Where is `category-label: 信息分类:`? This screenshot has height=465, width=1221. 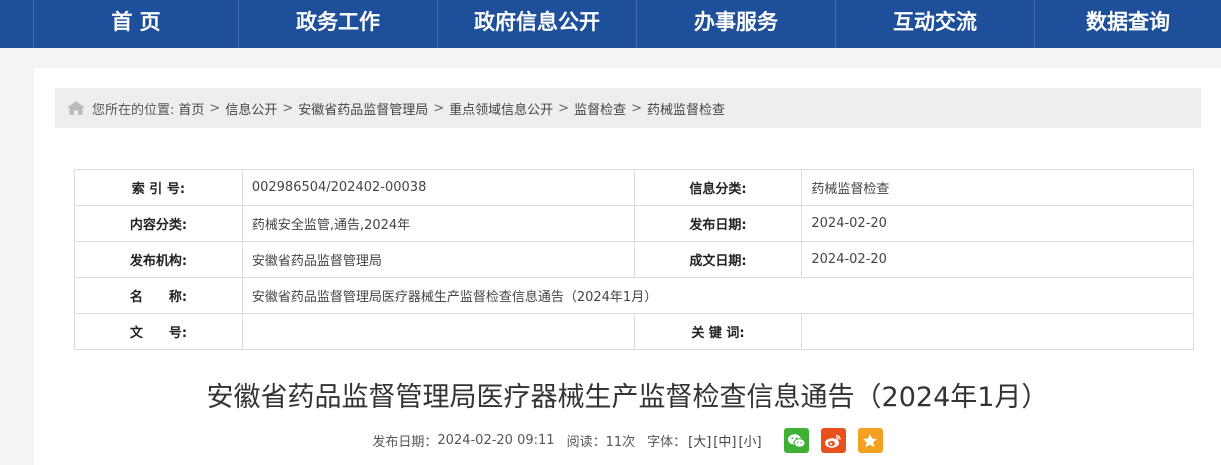
category-label: 信息分类: is located at coordinates (718, 187).